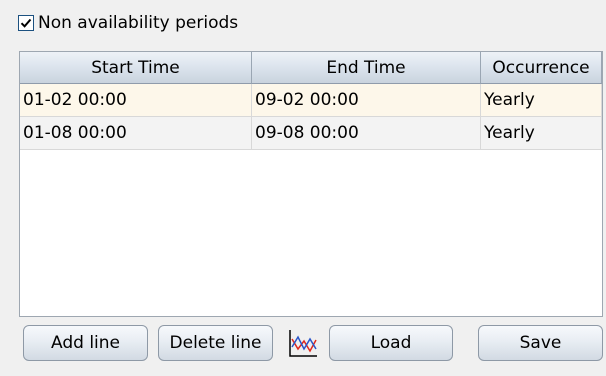  Describe the element at coordinates (138, 23) in the screenshot. I see `non-availability-label: Non availability periods` at that location.